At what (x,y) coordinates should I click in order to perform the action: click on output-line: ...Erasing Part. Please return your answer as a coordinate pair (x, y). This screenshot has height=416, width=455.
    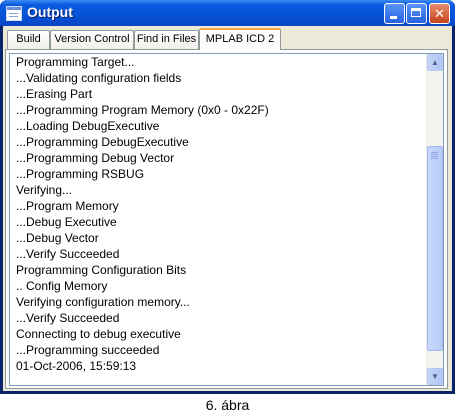
    Looking at the image, I should click on (54, 94).